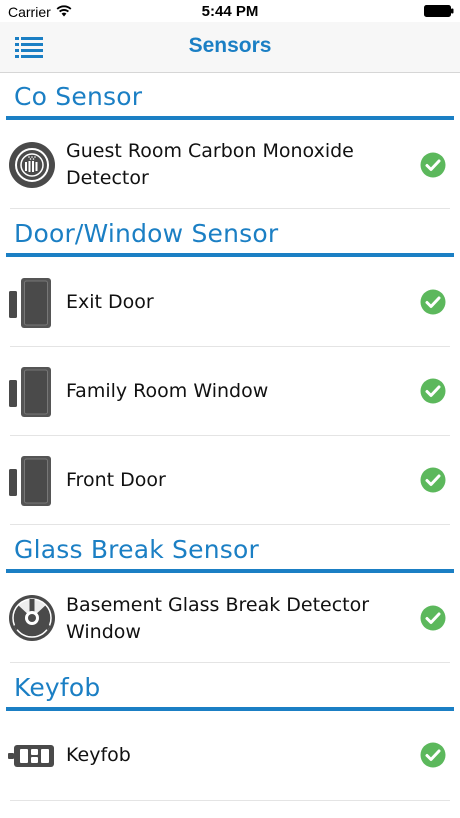 The height and width of the screenshot is (818, 460). I want to click on status-bar: Carrier 5:44 PM, so click(230, 11).